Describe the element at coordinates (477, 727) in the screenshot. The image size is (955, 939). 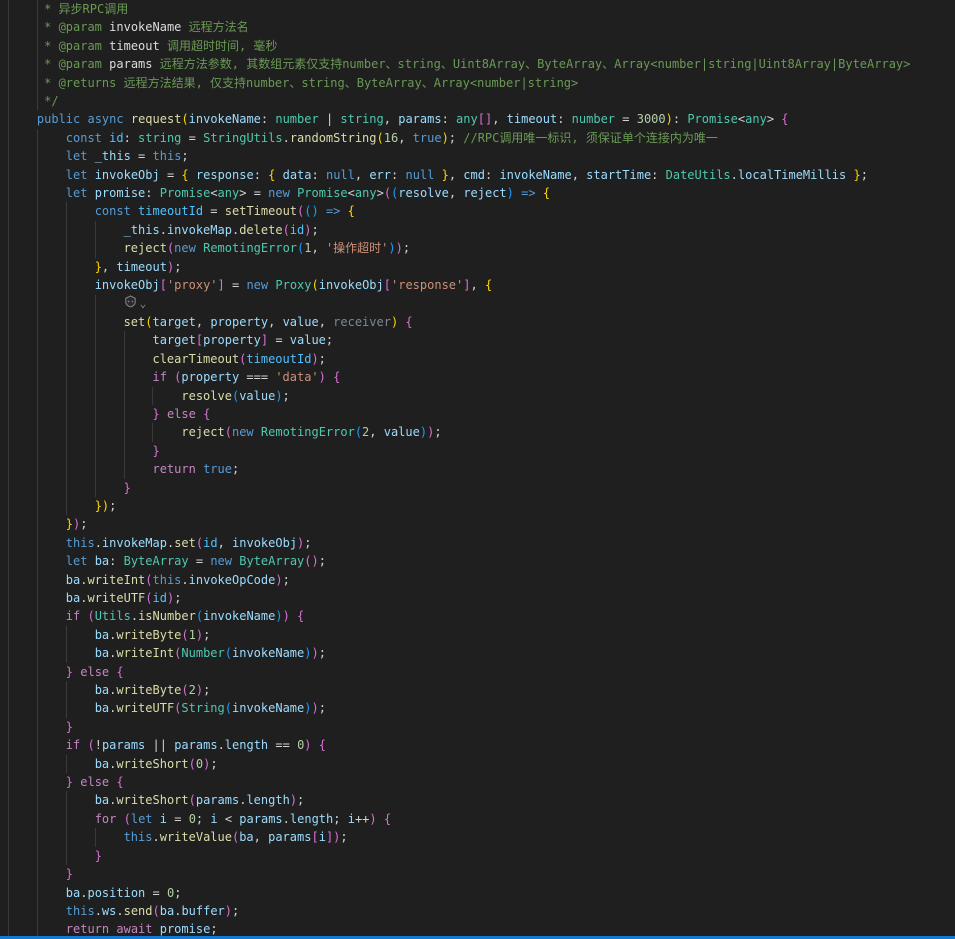
I see `code-line-40: }` at that location.